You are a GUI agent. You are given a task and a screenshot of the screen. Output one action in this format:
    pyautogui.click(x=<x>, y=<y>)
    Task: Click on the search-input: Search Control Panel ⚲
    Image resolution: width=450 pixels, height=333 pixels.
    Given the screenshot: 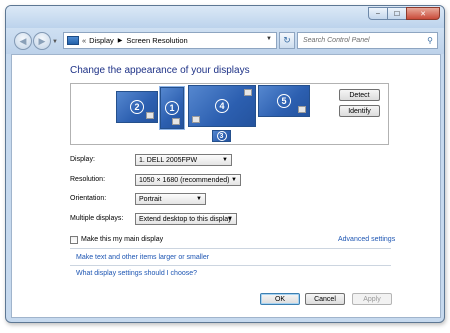 What is the action you would take?
    pyautogui.click(x=367, y=40)
    